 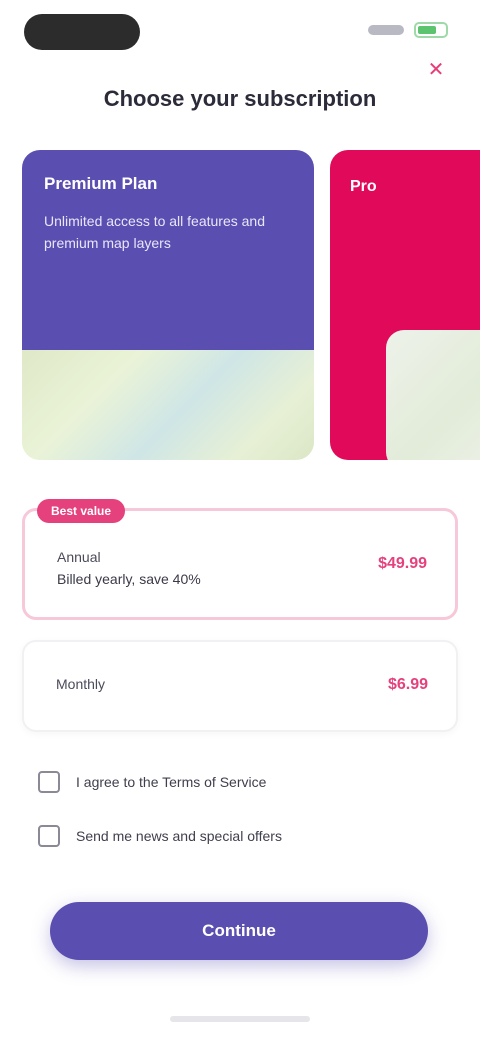 What do you see at coordinates (81, 511) in the screenshot?
I see `best-value-badge: Best value` at bounding box center [81, 511].